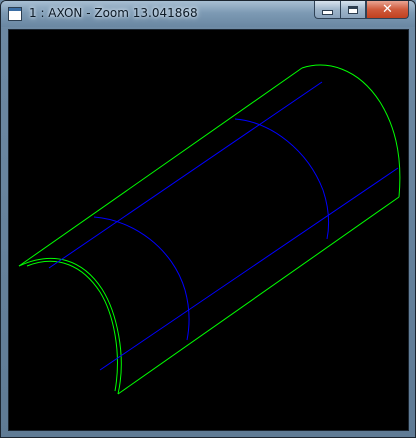 This screenshot has width=416, height=438. Describe the element at coordinates (208, 14) in the screenshot. I see `title-bar: 1 : AXON - Zoom 13.041868 ✕` at that location.